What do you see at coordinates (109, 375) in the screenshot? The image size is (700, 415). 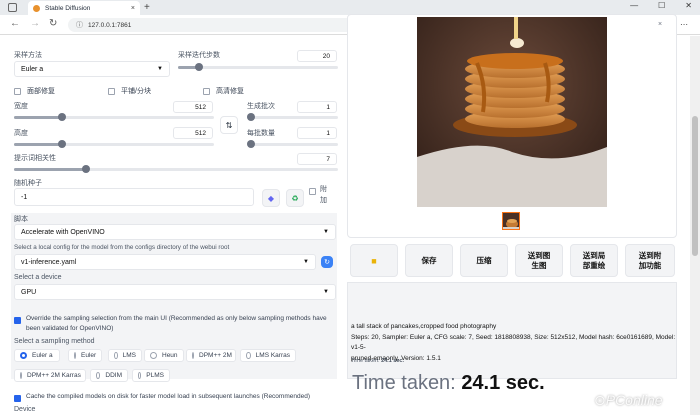 I see `sampling-method-option: DDIM` at bounding box center [109, 375].